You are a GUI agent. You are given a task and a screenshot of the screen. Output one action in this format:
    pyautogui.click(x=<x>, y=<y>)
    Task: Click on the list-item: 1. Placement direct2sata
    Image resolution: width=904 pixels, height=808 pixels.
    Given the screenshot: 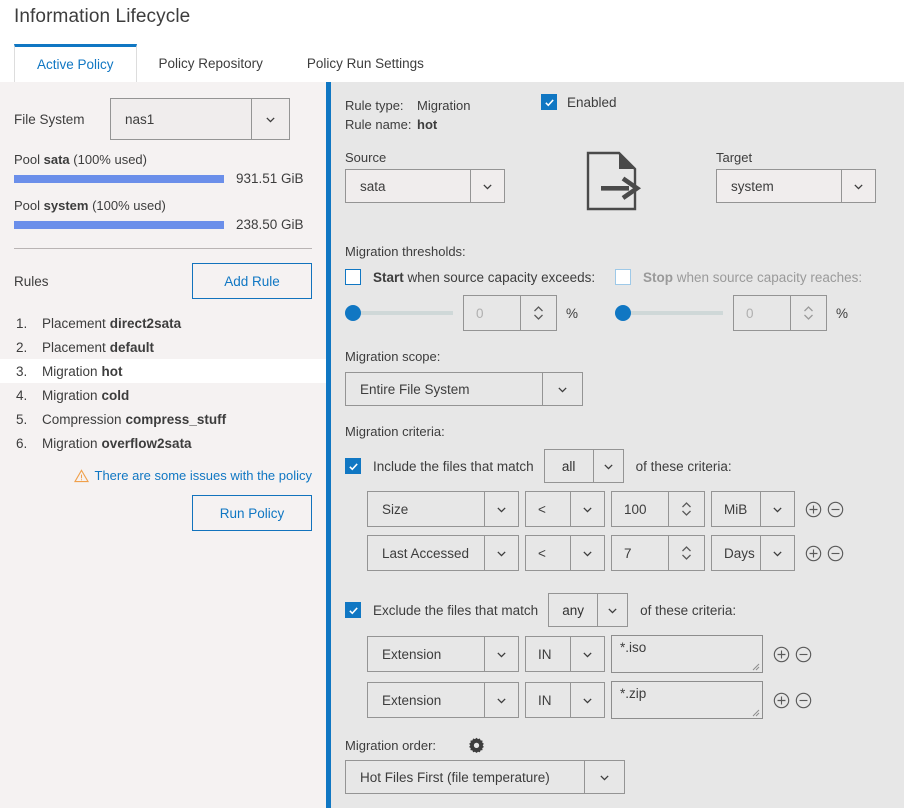 What is the action you would take?
    pyautogui.click(x=163, y=323)
    